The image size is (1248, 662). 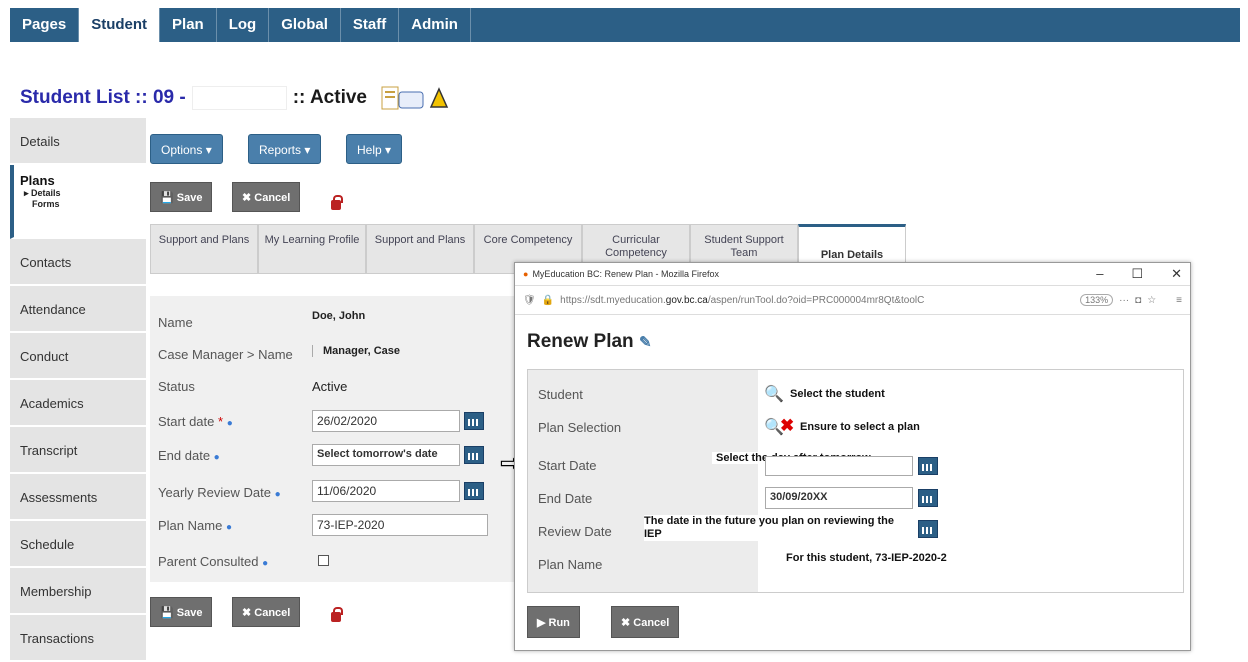 I want to click on end-date-label: End date ●, so click(x=189, y=455).